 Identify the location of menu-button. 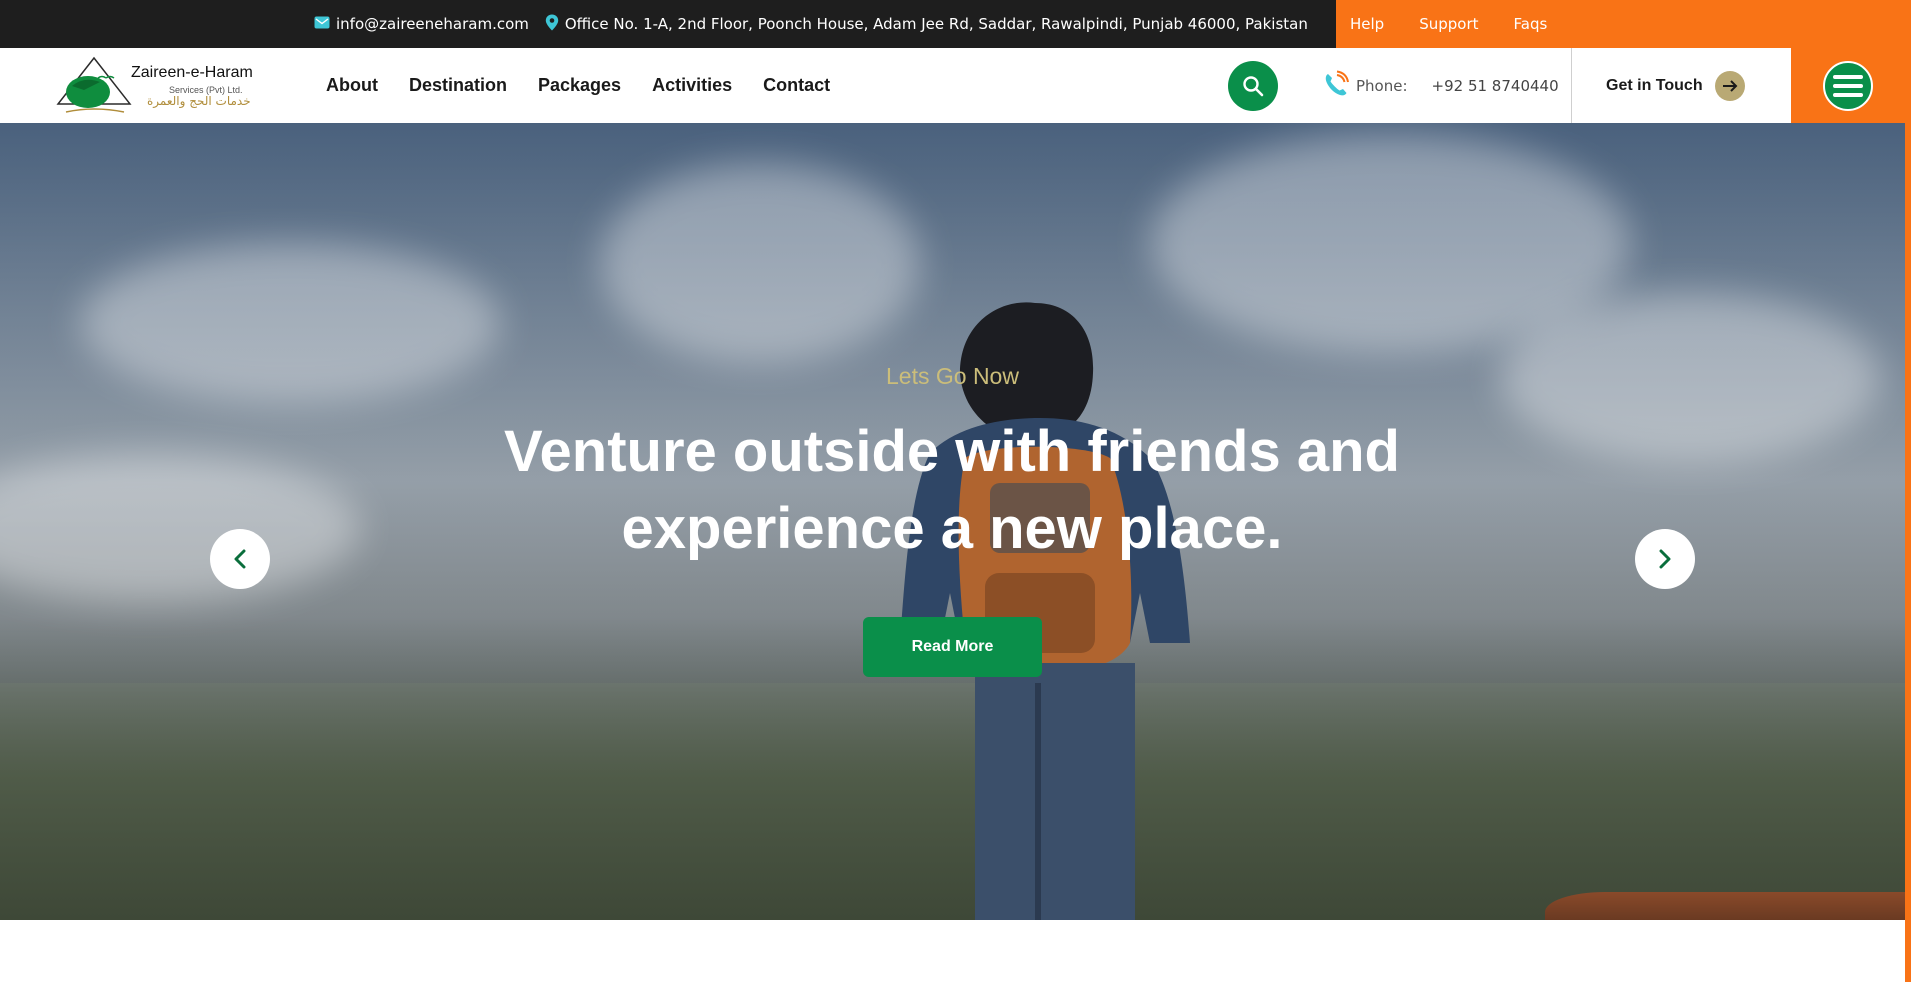
(1848, 86).